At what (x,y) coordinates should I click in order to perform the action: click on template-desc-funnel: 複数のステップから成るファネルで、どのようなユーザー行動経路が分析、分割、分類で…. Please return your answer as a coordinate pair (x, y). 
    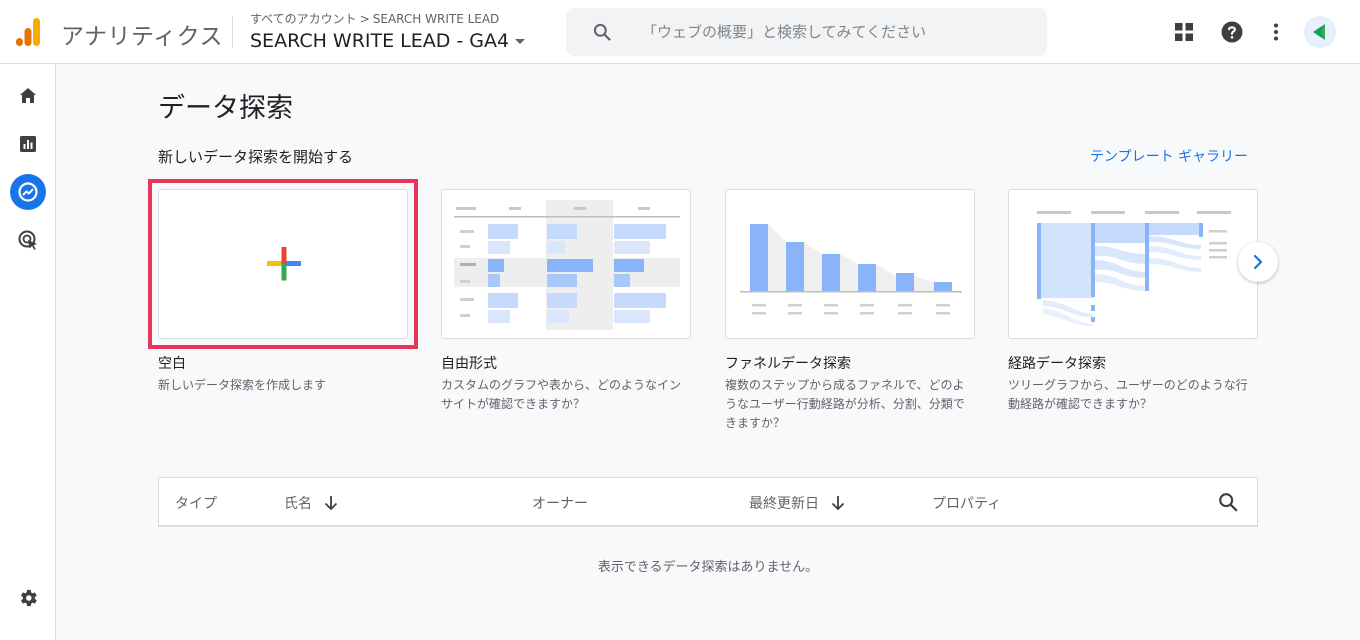
    Looking at the image, I should click on (845, 404).